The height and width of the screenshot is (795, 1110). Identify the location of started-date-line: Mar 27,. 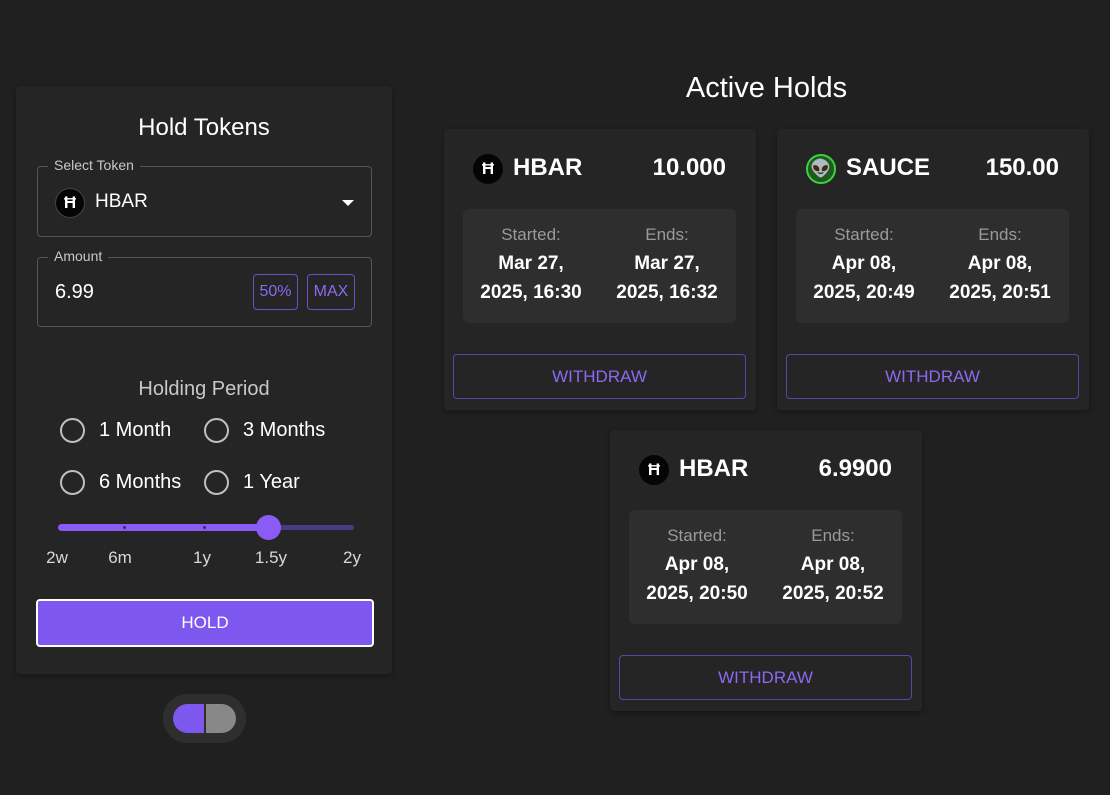
(531, 263).